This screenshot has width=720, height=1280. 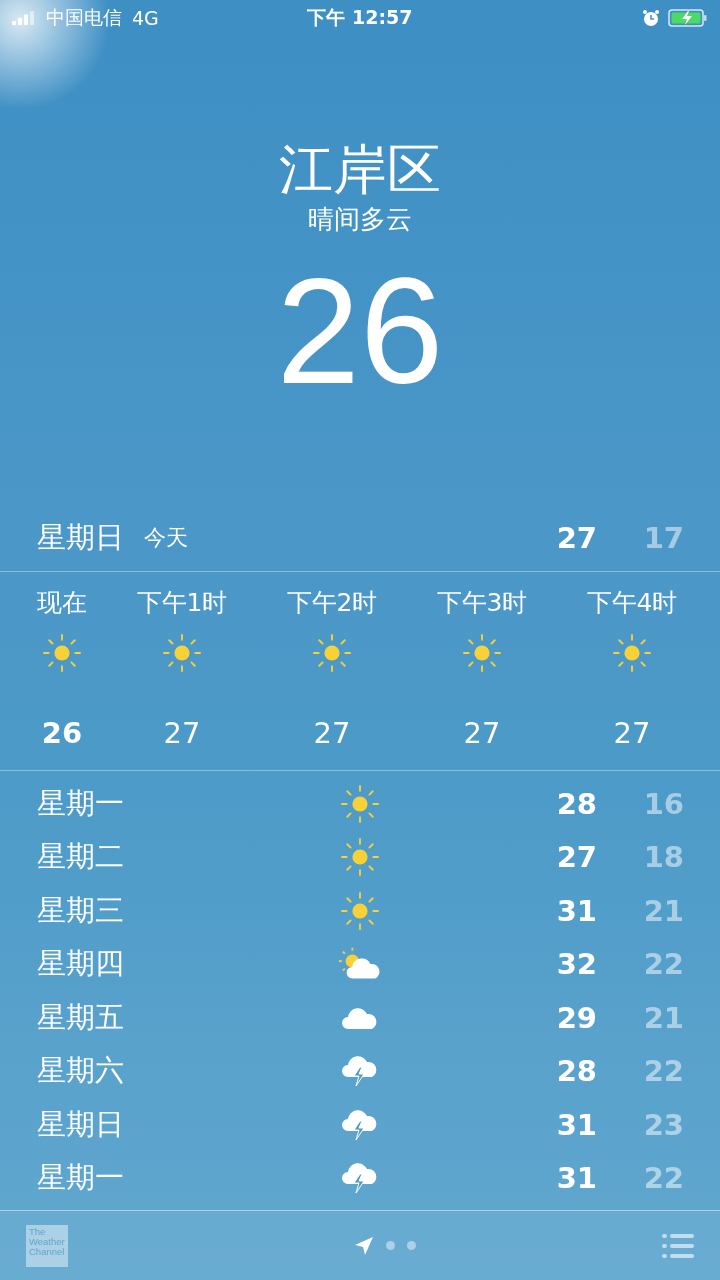 What do you see at coordinates (678, 1245) in the screenshot?
I see `list-icon` at bounding box center [678, 1245].